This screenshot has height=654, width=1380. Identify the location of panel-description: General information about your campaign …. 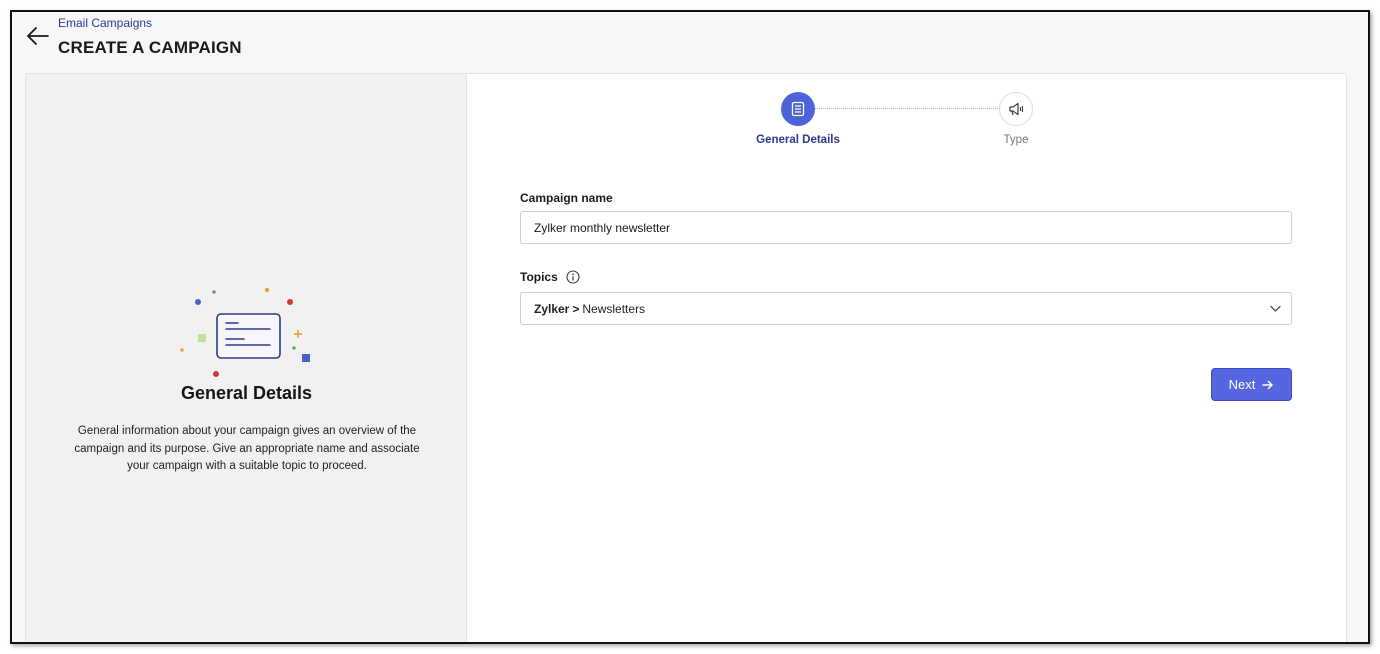
(247, 448).